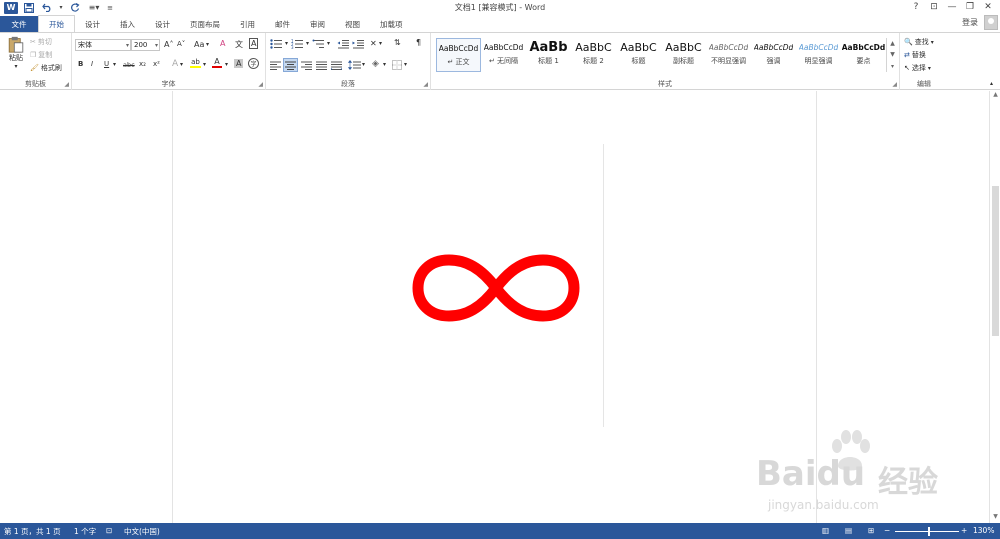 The height and width of the screenshot is (539, 1000). I want to click on increase-indent-icon, so click(358, 44).